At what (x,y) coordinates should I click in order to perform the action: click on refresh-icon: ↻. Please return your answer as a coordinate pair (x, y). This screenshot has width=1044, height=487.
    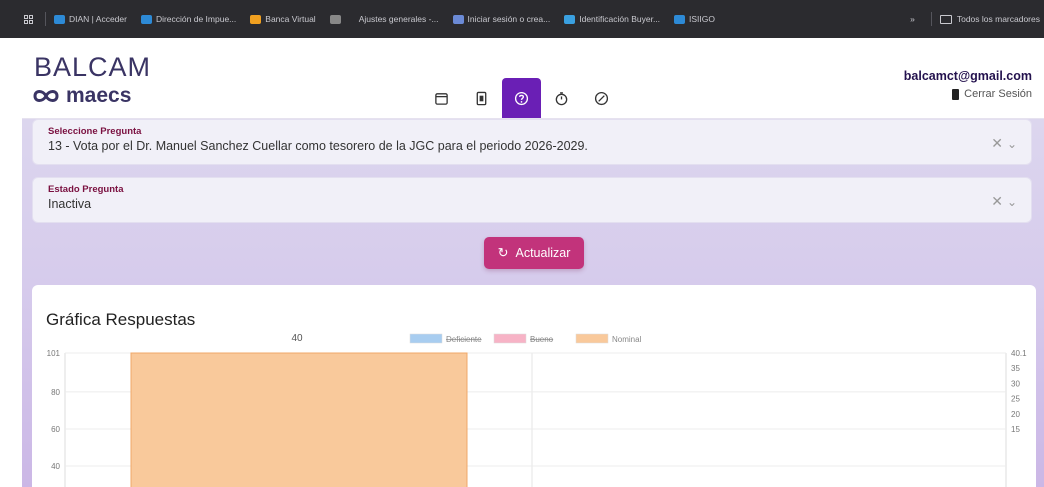
    Looking at the image, I should click on (503, 252).